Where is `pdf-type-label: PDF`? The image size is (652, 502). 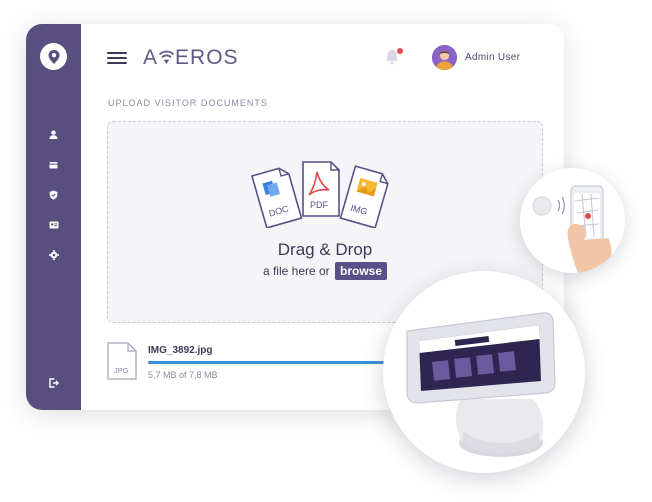
pdf-type-label: PDF is located at coordinates (319, 205).